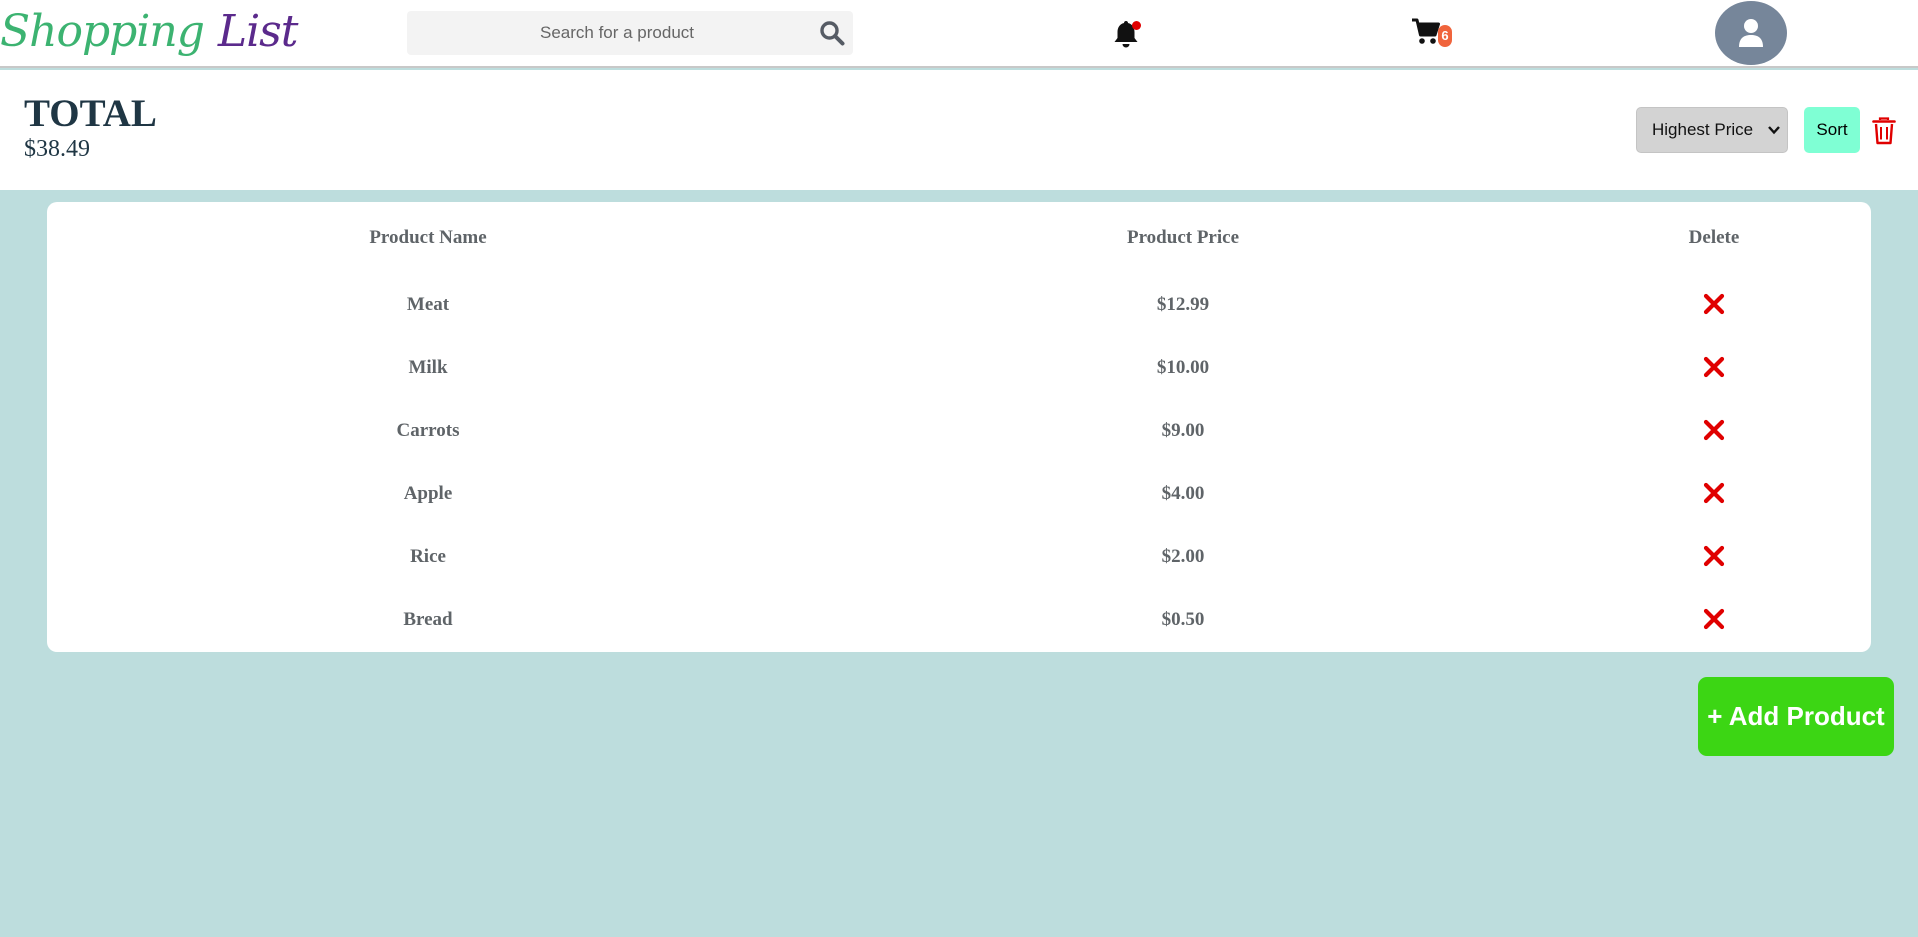 This screenshot has width=1918, height=937. What do you see at coordinates (428, 304) in the screenshot?
I see `product-name-cell: Meat` at bounding box center [428, 304].